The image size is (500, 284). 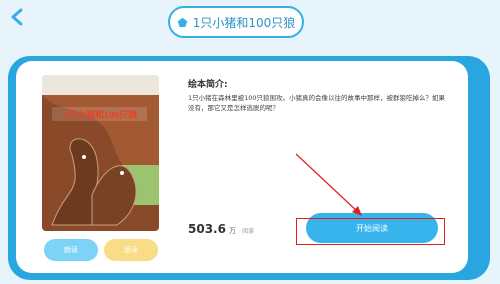 What do you see at coordinates (207, 229) in the screenshot?
I see `reads-value: 503.6` at bounding box center [207, 229].